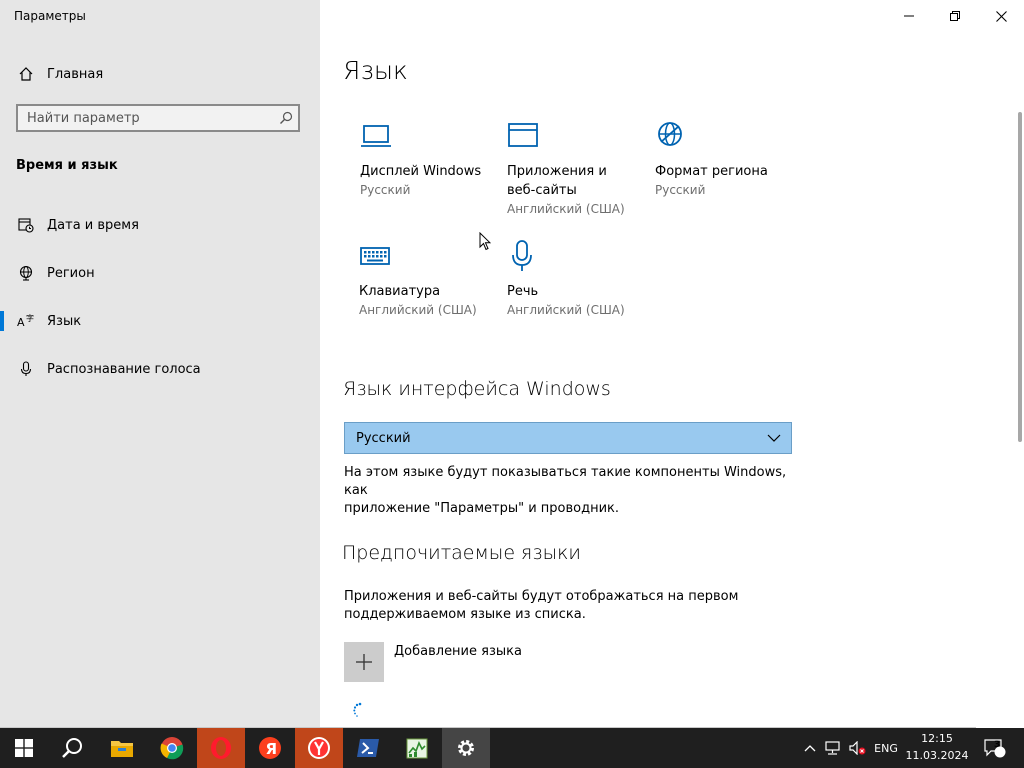 The height and width of the screenshot is (768, 1024). I want to click on gear-icon, so click(466, 748).